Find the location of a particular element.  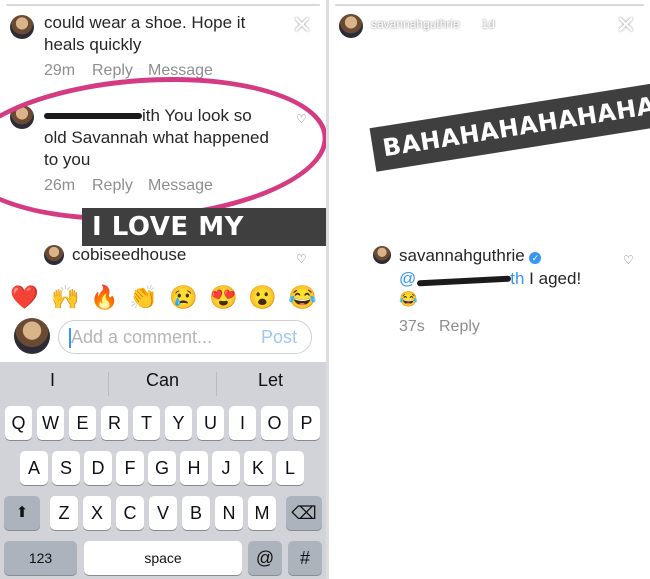

story-username: savannahguthrie is located at coordinates (415, 24).